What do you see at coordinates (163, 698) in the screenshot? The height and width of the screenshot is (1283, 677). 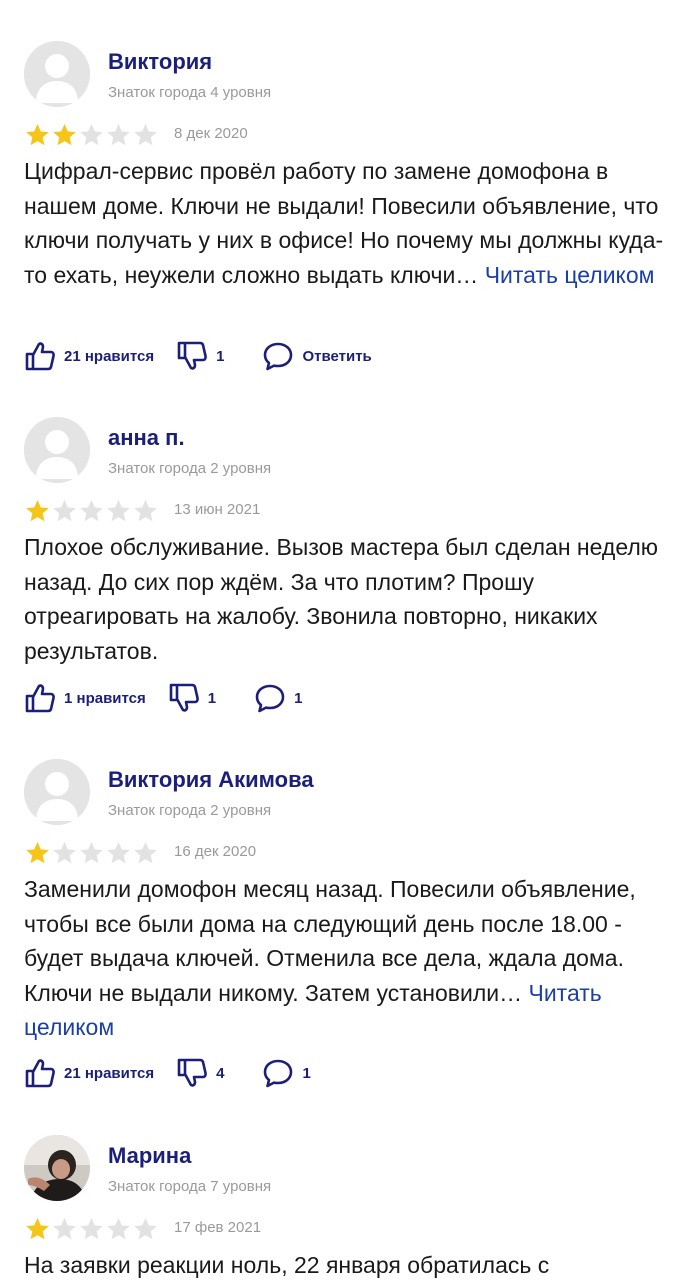 I see `review-actions: 1 нравится 1 1` at bounding box center [163, 698].